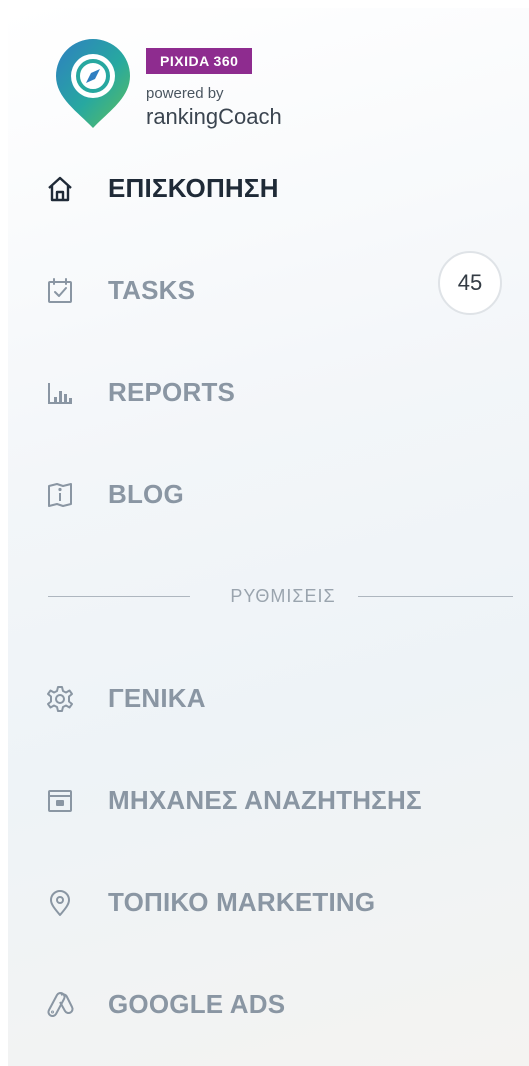 This screenshot has height=1066, width=529. I want to click on pixida-logo-icon, so click(93, 83).